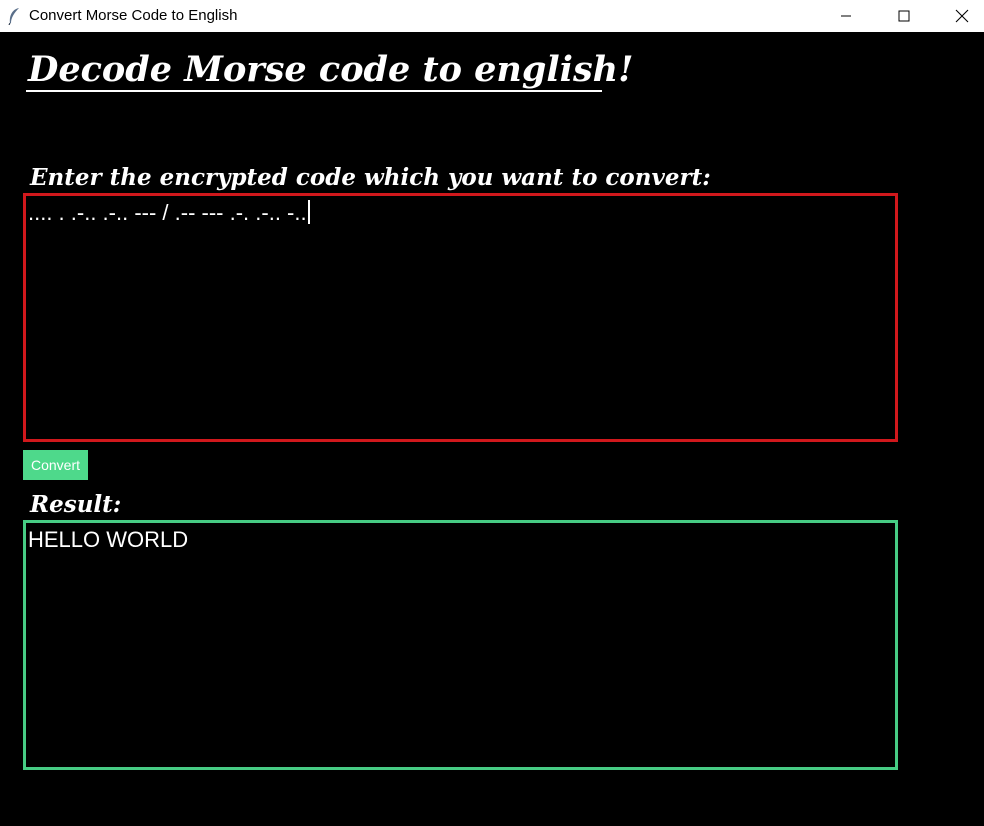 The image size is (984, 826). I want to click on close-icon, so click(962, 16).